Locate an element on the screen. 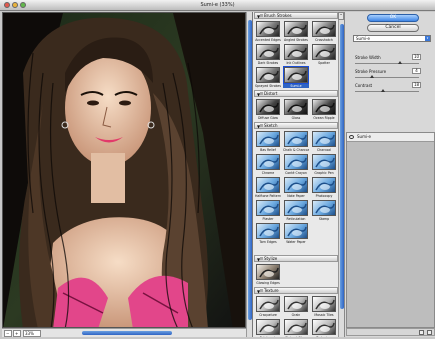 Image resolution: width=435 pixels, height=339 pixels. contrast-knob is located at coordinates (383, 90).